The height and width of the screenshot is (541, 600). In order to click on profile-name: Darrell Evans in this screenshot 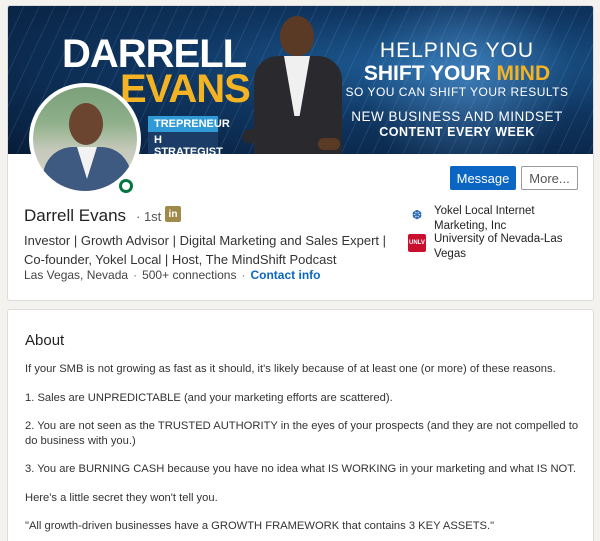, I will do `click(75, 215)`.